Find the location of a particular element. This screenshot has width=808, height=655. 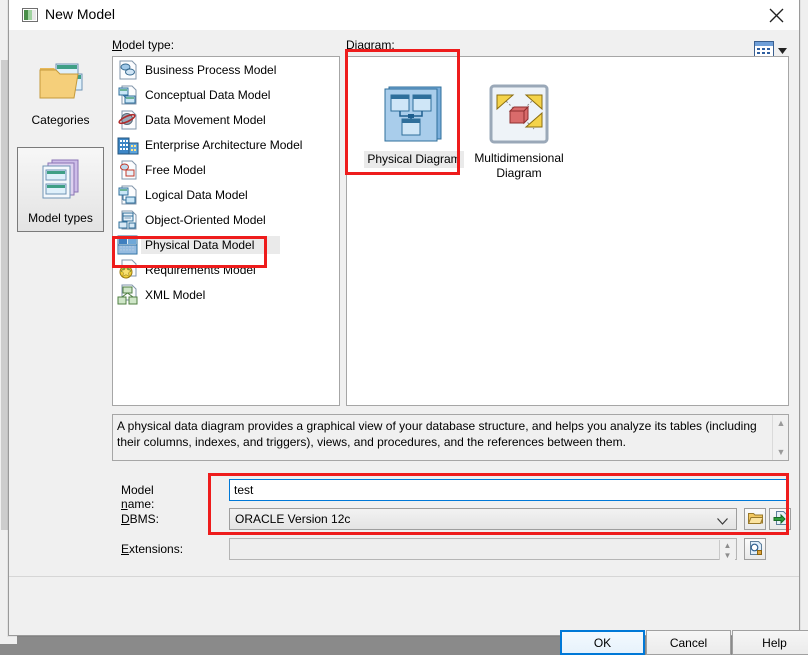

diagram-item-multidimensional: Multidimensional Diagram is located at coordinates (519, 132).